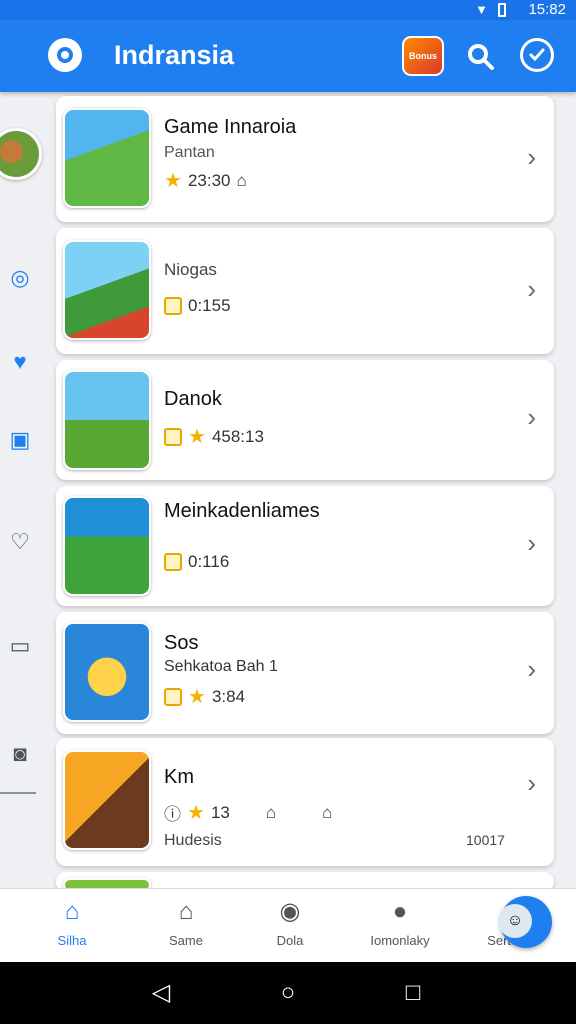 The height and width of the screenshot is (1024, 576). What do you see at coordinates (221, 666) in the screenshot?
I see `game-subtitle: Sehkatoa Bah 1` at bounding box center [221, 666].